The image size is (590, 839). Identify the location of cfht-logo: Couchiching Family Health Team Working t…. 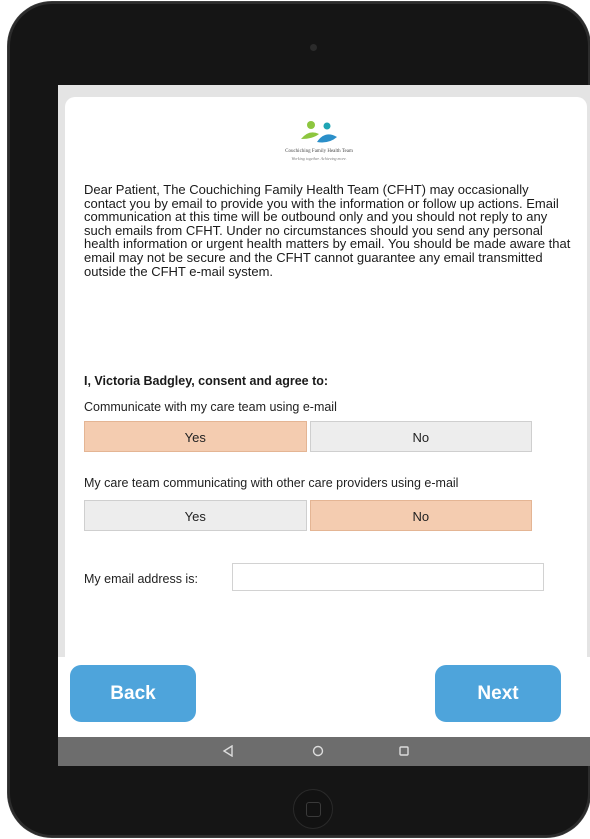
(319, 141).